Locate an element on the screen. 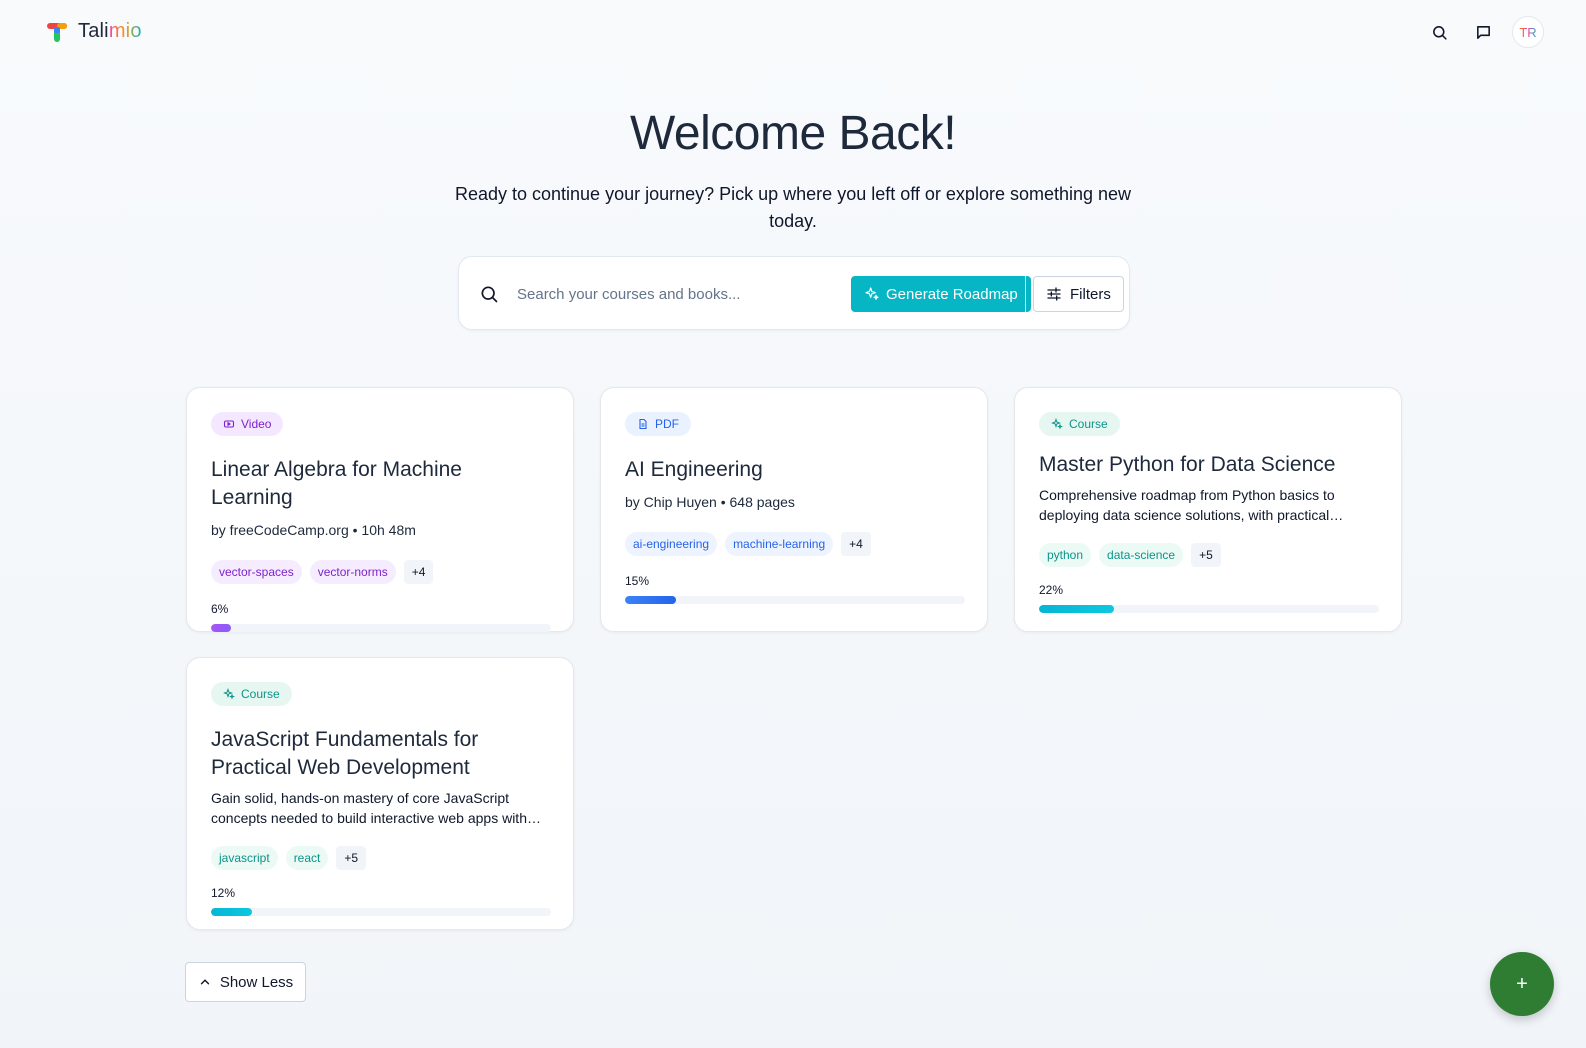  tag: vector-spaces is located at coordinates (256, 572).